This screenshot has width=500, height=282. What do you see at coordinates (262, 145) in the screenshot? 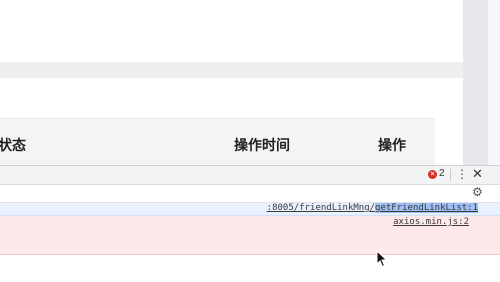
I see `column-header-operation-time: 操作时间` at bounding box center [262, 145].